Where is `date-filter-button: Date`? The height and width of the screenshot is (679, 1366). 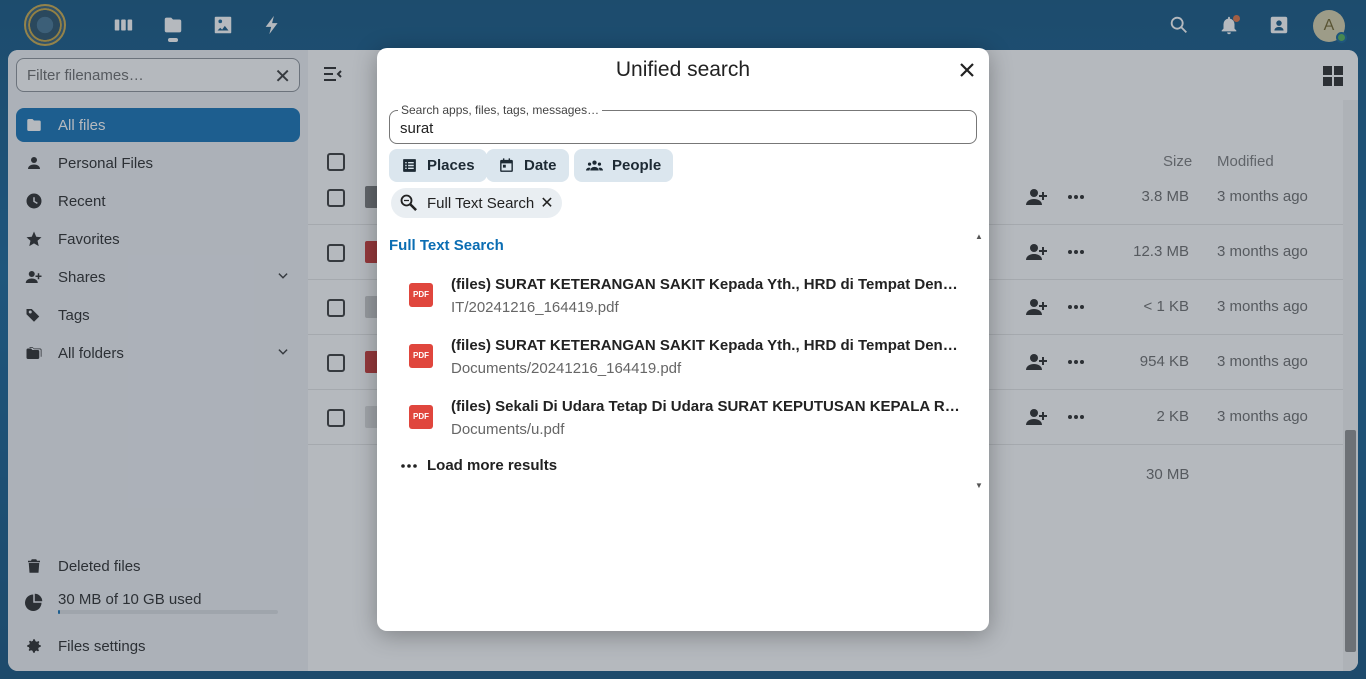 date-filter-button: Date is located at coordinates (527, 165).